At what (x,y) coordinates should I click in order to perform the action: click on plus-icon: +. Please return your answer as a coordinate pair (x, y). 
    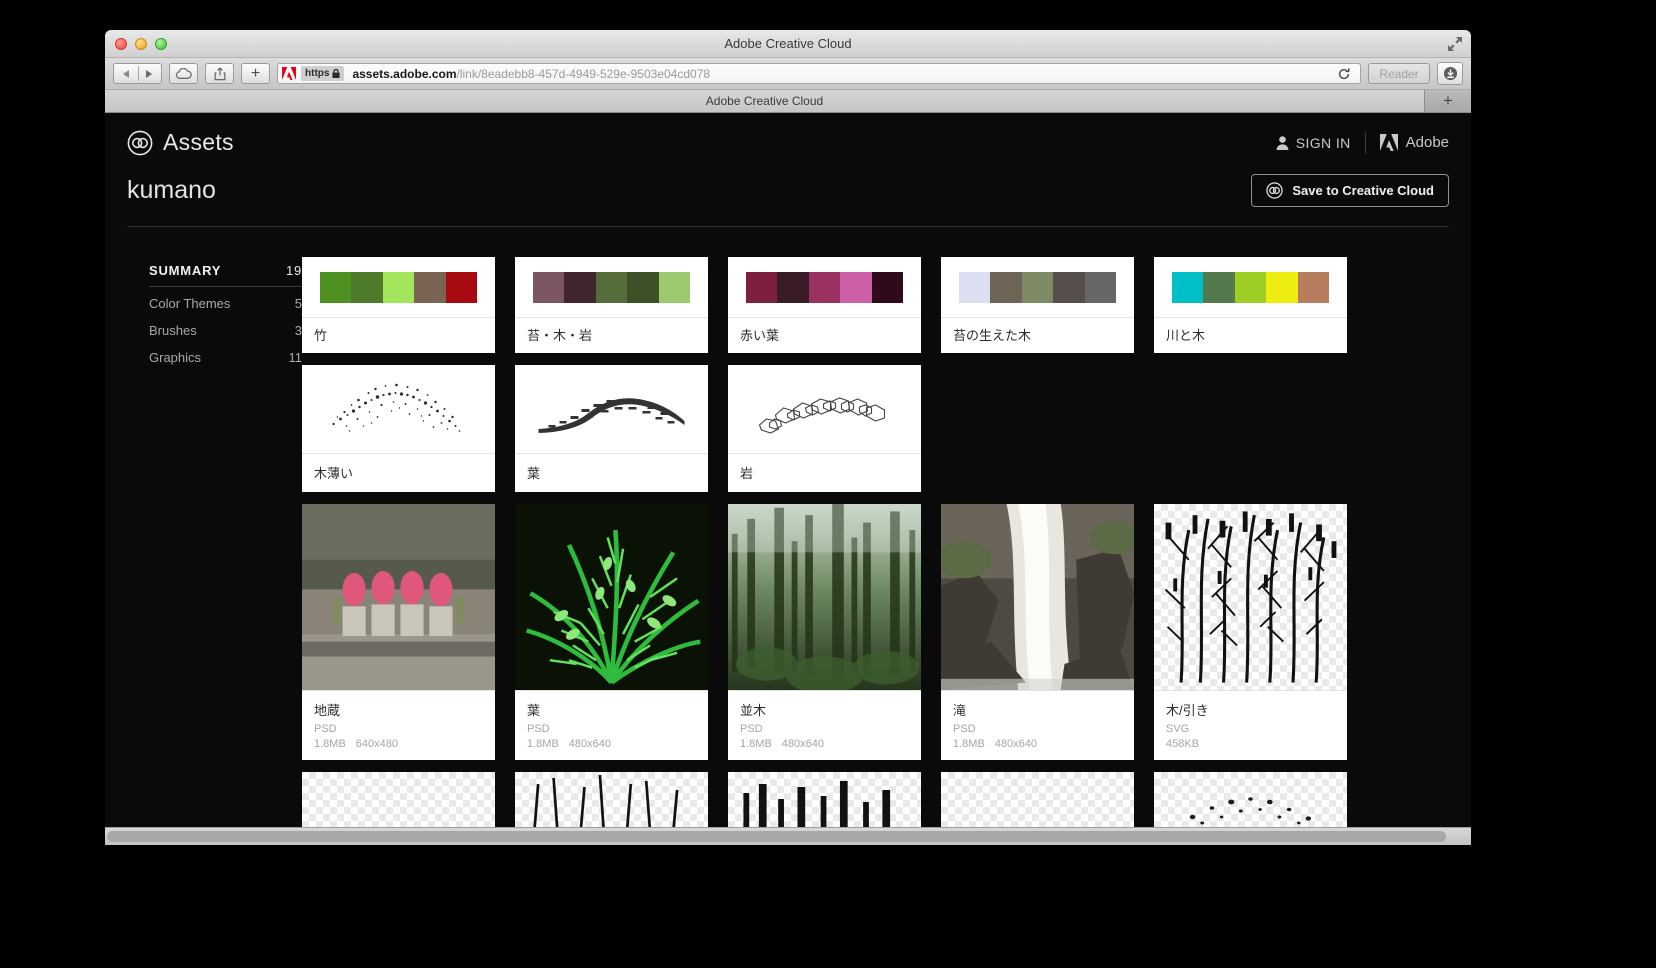
    Looking at the image, I should click on (255, 73).